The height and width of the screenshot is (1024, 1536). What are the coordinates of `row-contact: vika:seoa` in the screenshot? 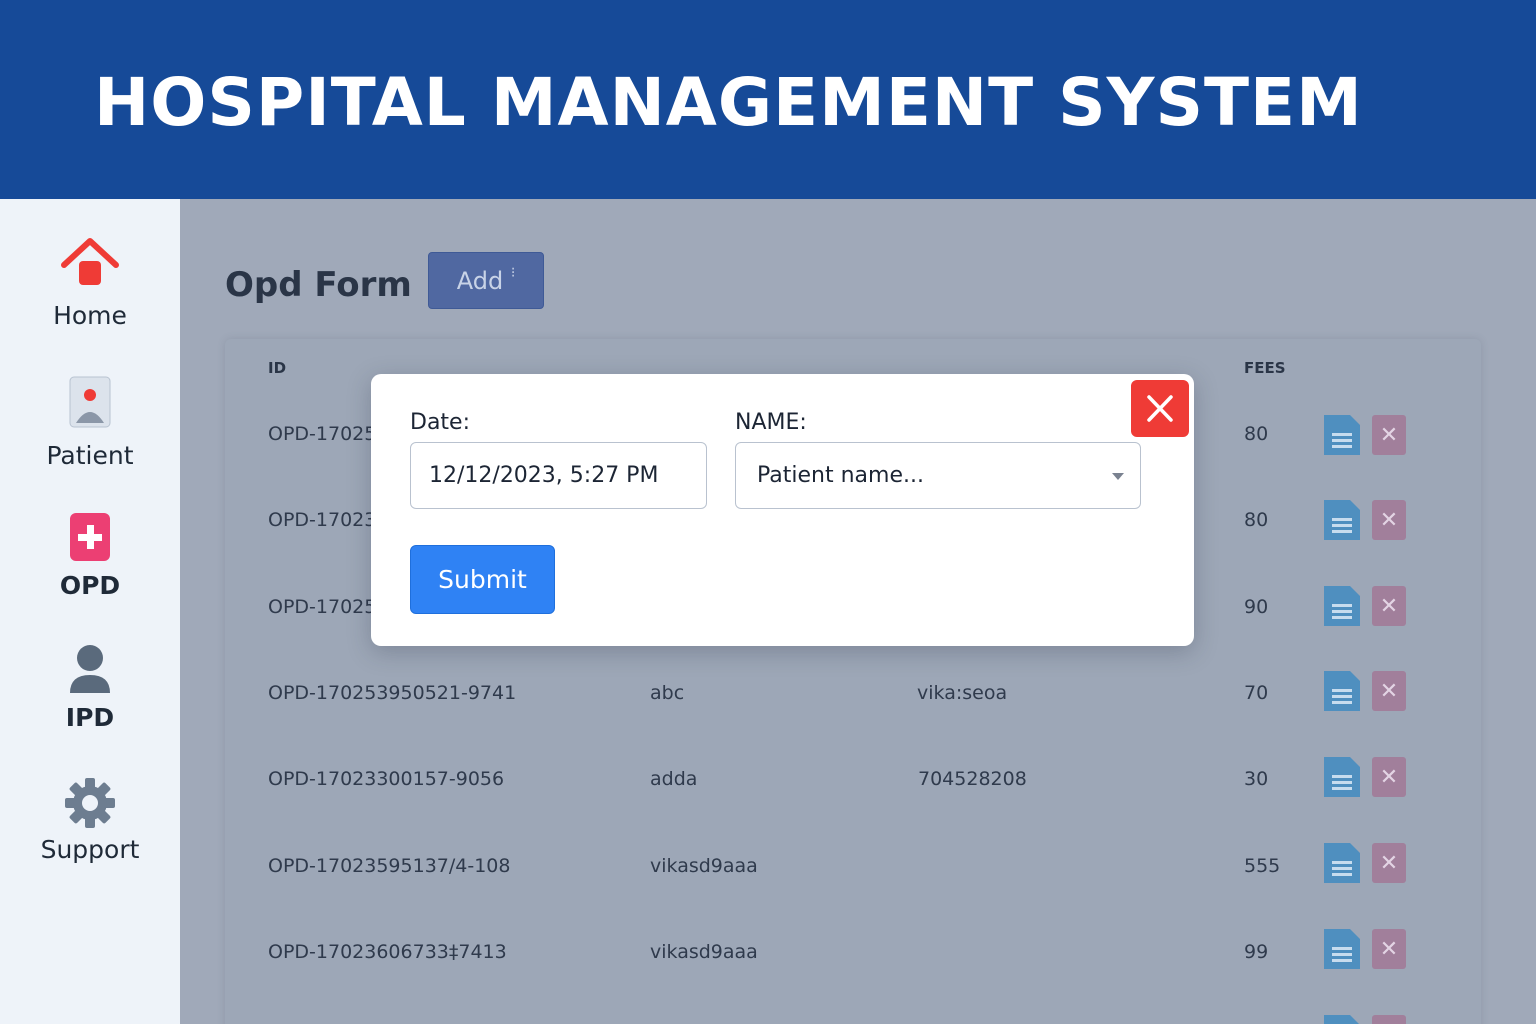 It's located at (962, 693).